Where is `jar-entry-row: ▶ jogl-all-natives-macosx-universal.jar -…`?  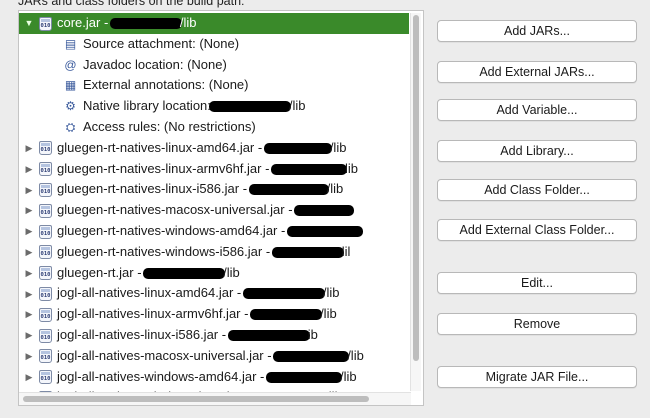 jar-entry-row: ▶ jogl-all-natives-macosx-universal.jar -… is located at coordinates (214, 356).